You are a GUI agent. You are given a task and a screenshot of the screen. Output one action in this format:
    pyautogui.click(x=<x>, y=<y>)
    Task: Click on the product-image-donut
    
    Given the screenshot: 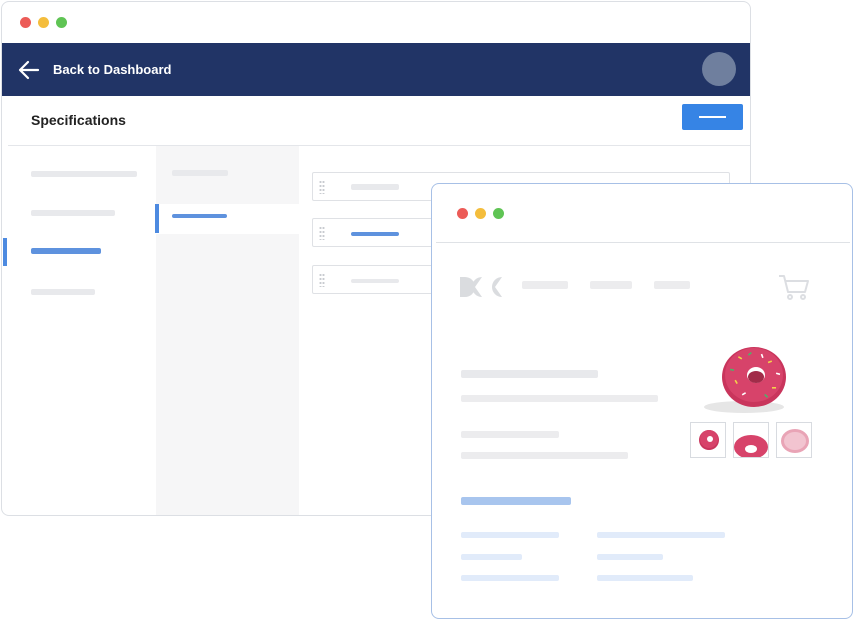 What is the action you would take?
    pyautogui.click(x=745, y=380)
    